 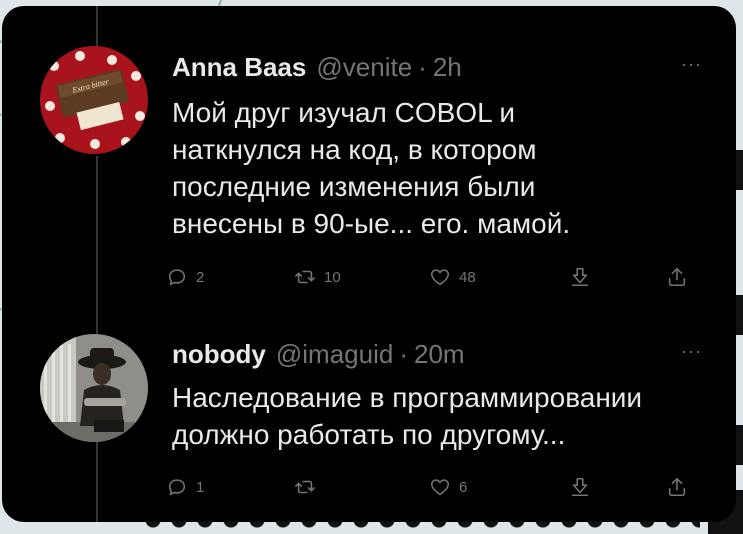 I want to click on avatar, so click(x=94, y=388).